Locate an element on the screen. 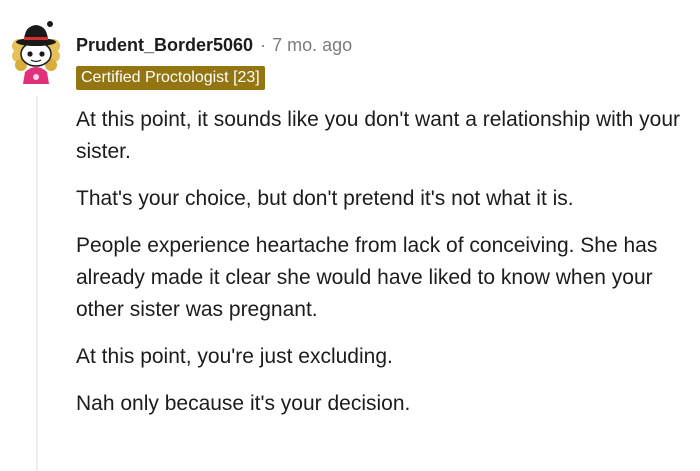  user-flair: Certified Proctologist [23] is located at coordinates (170, 78).